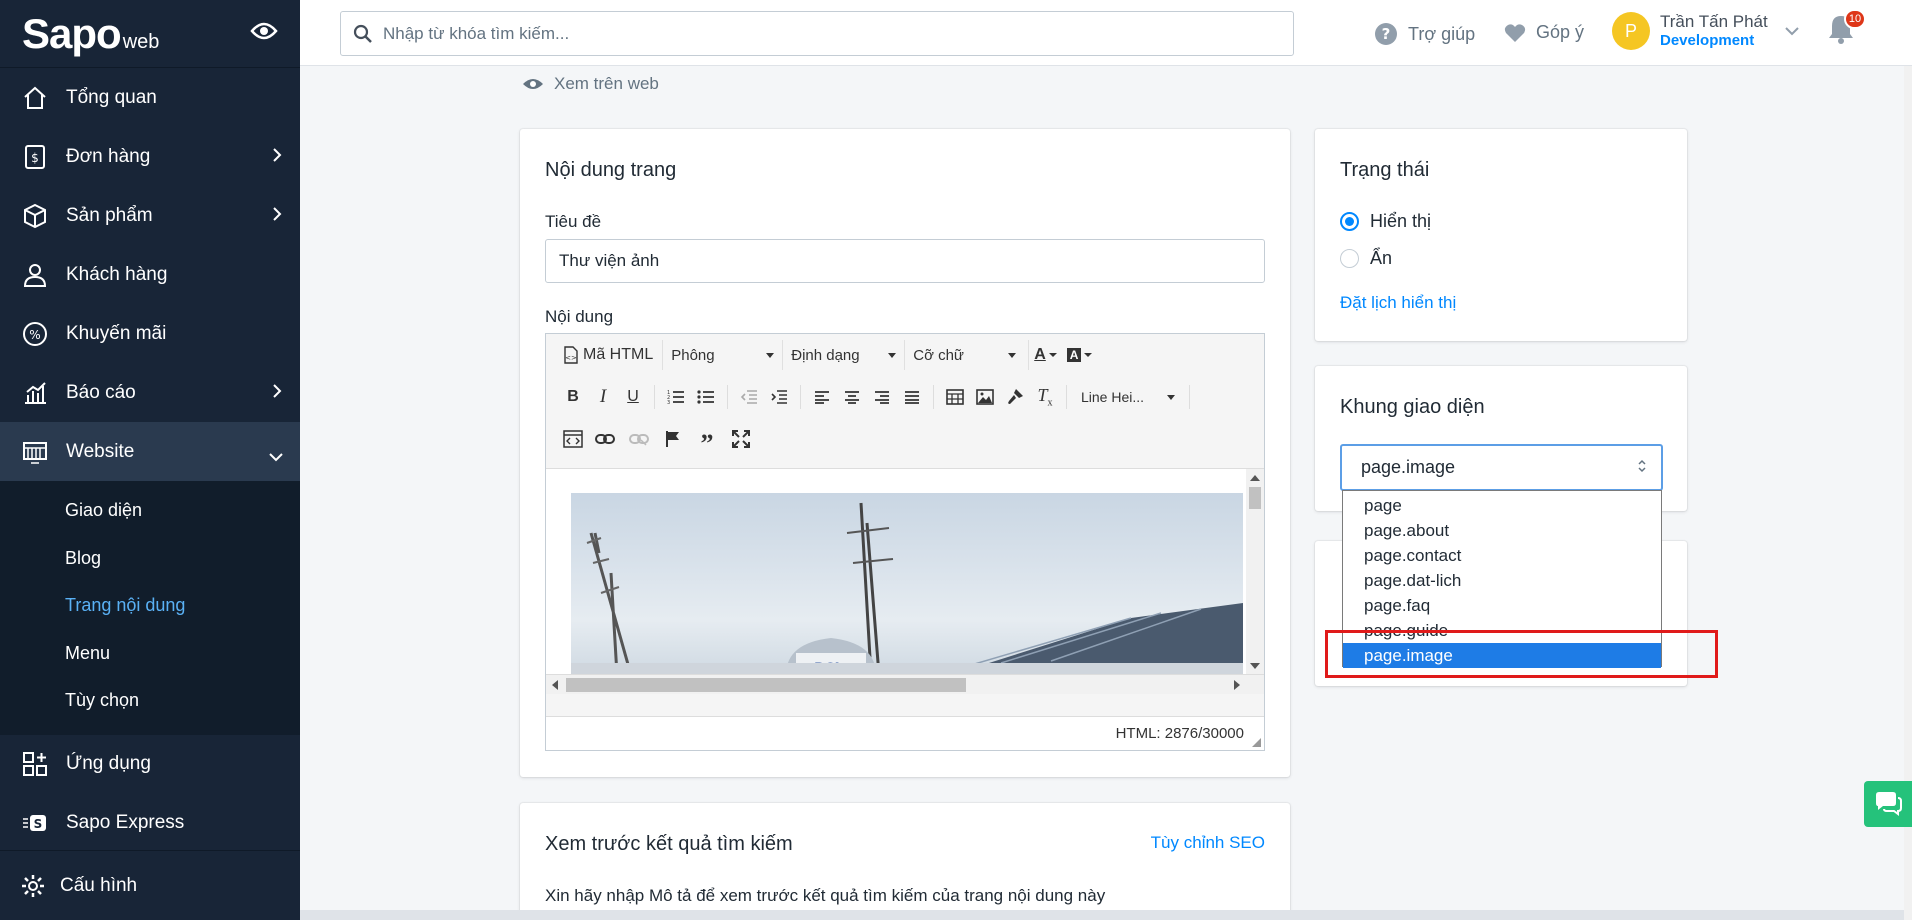 The width and height of the screenshot is (1912, 920). What do you see at coordinates (150, 333) in the screenshot?
I see `sidebar-item-promotions: % Khuyến mãi` at bounding box center [150, 333].